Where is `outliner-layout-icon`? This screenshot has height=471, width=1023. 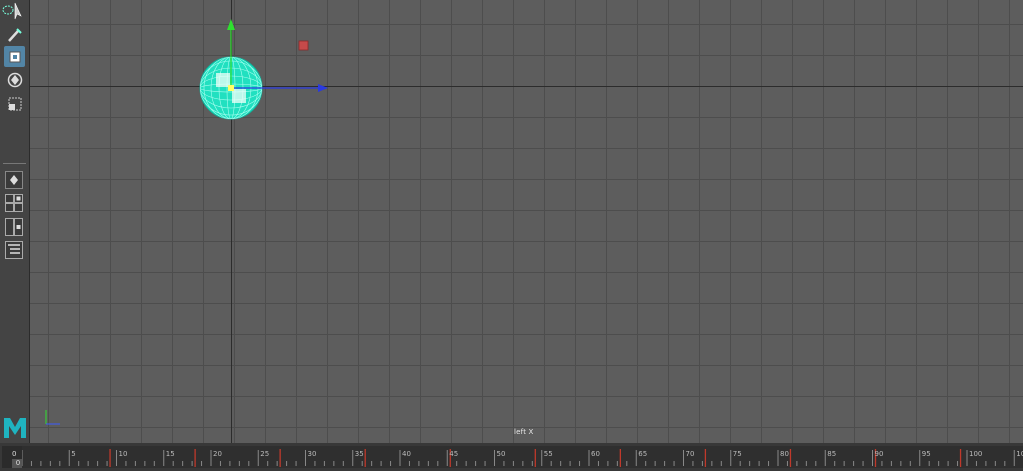 outliner-layout-icon is located at coordinates (14, 250).